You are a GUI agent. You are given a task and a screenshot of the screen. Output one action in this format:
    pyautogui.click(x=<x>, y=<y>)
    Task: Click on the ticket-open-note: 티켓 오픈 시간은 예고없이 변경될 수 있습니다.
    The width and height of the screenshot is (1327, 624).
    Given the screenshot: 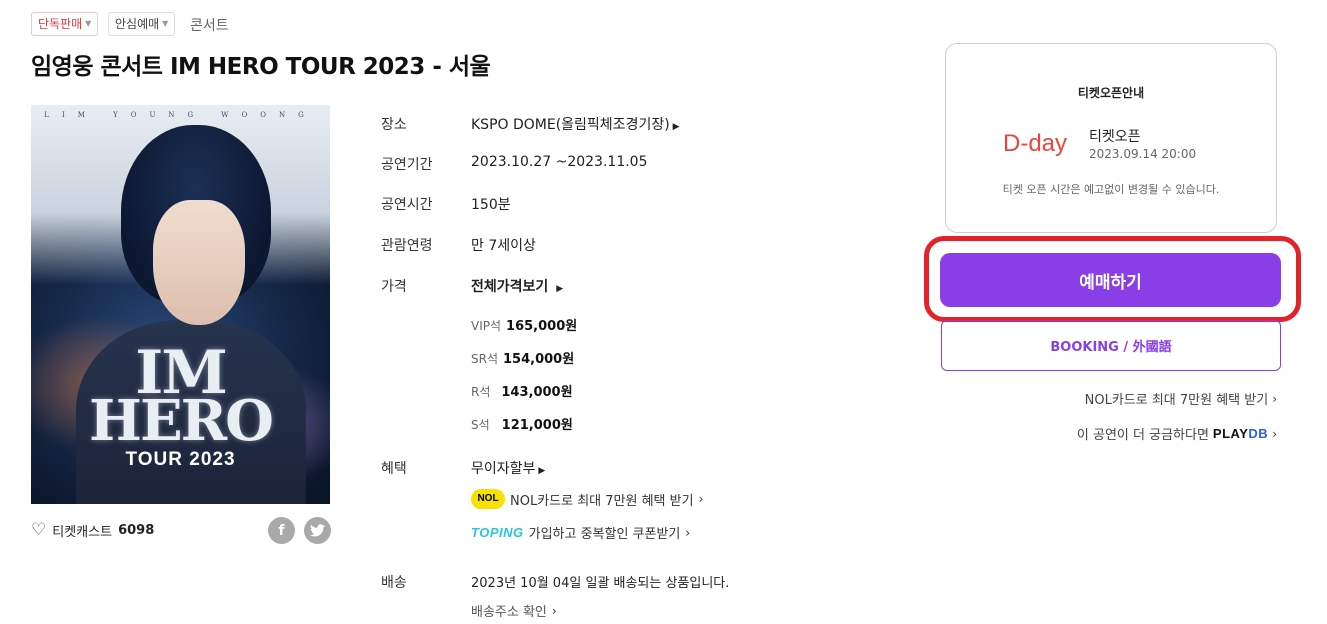 What is the action you would take?
    pyautogui.click(x=1111, y=189)
    